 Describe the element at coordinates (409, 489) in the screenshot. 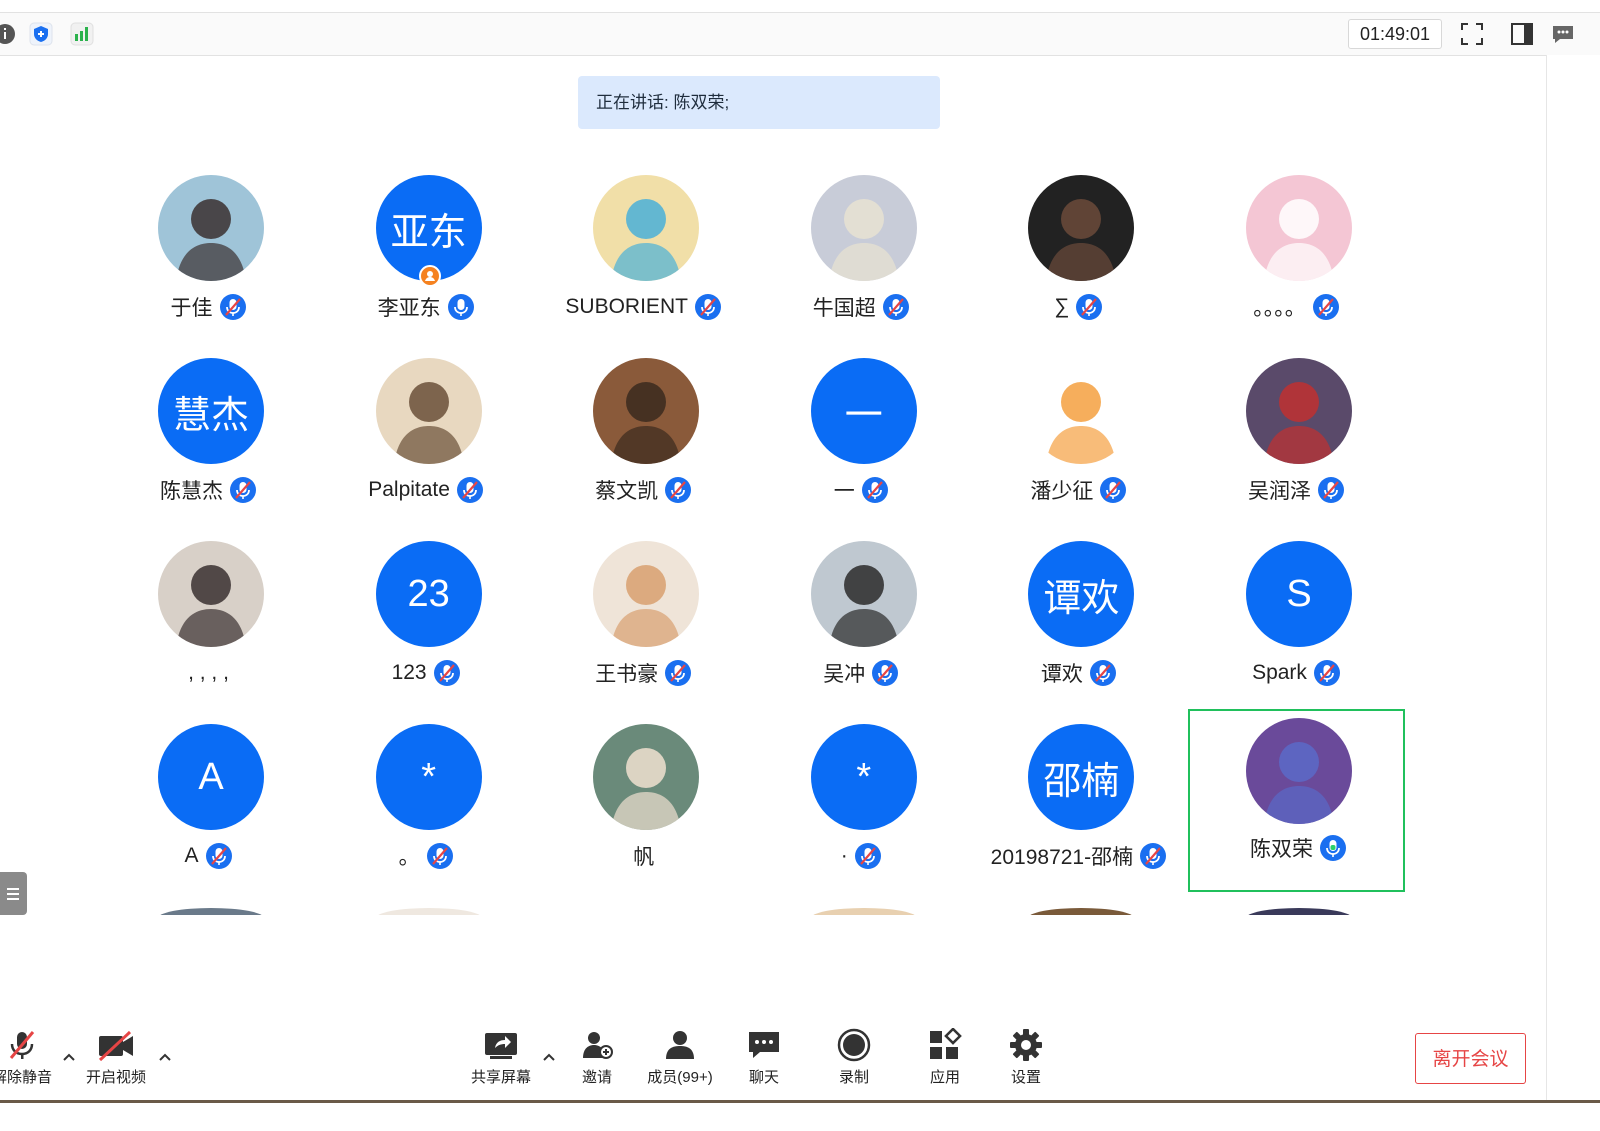

I see `participant-name: Palpitate` at that location.